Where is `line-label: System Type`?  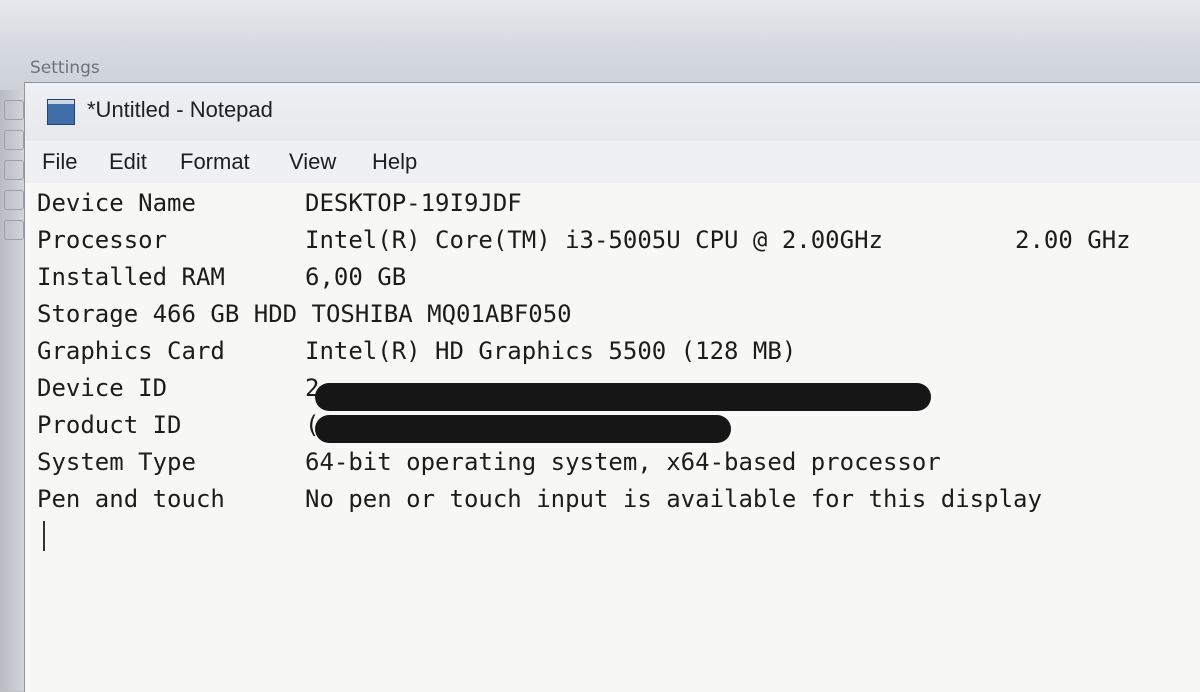 line-label: System Type is located at coordinates (116, 462).